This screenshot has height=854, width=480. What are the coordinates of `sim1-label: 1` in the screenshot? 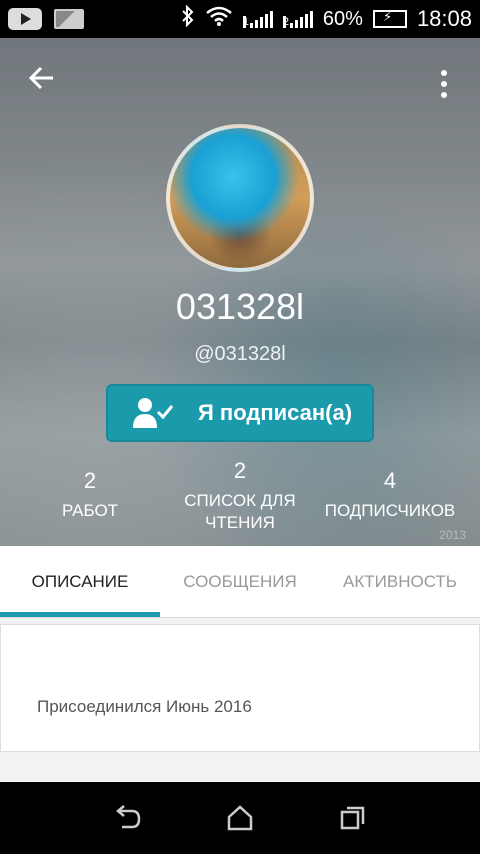 It's located at (246, 22).